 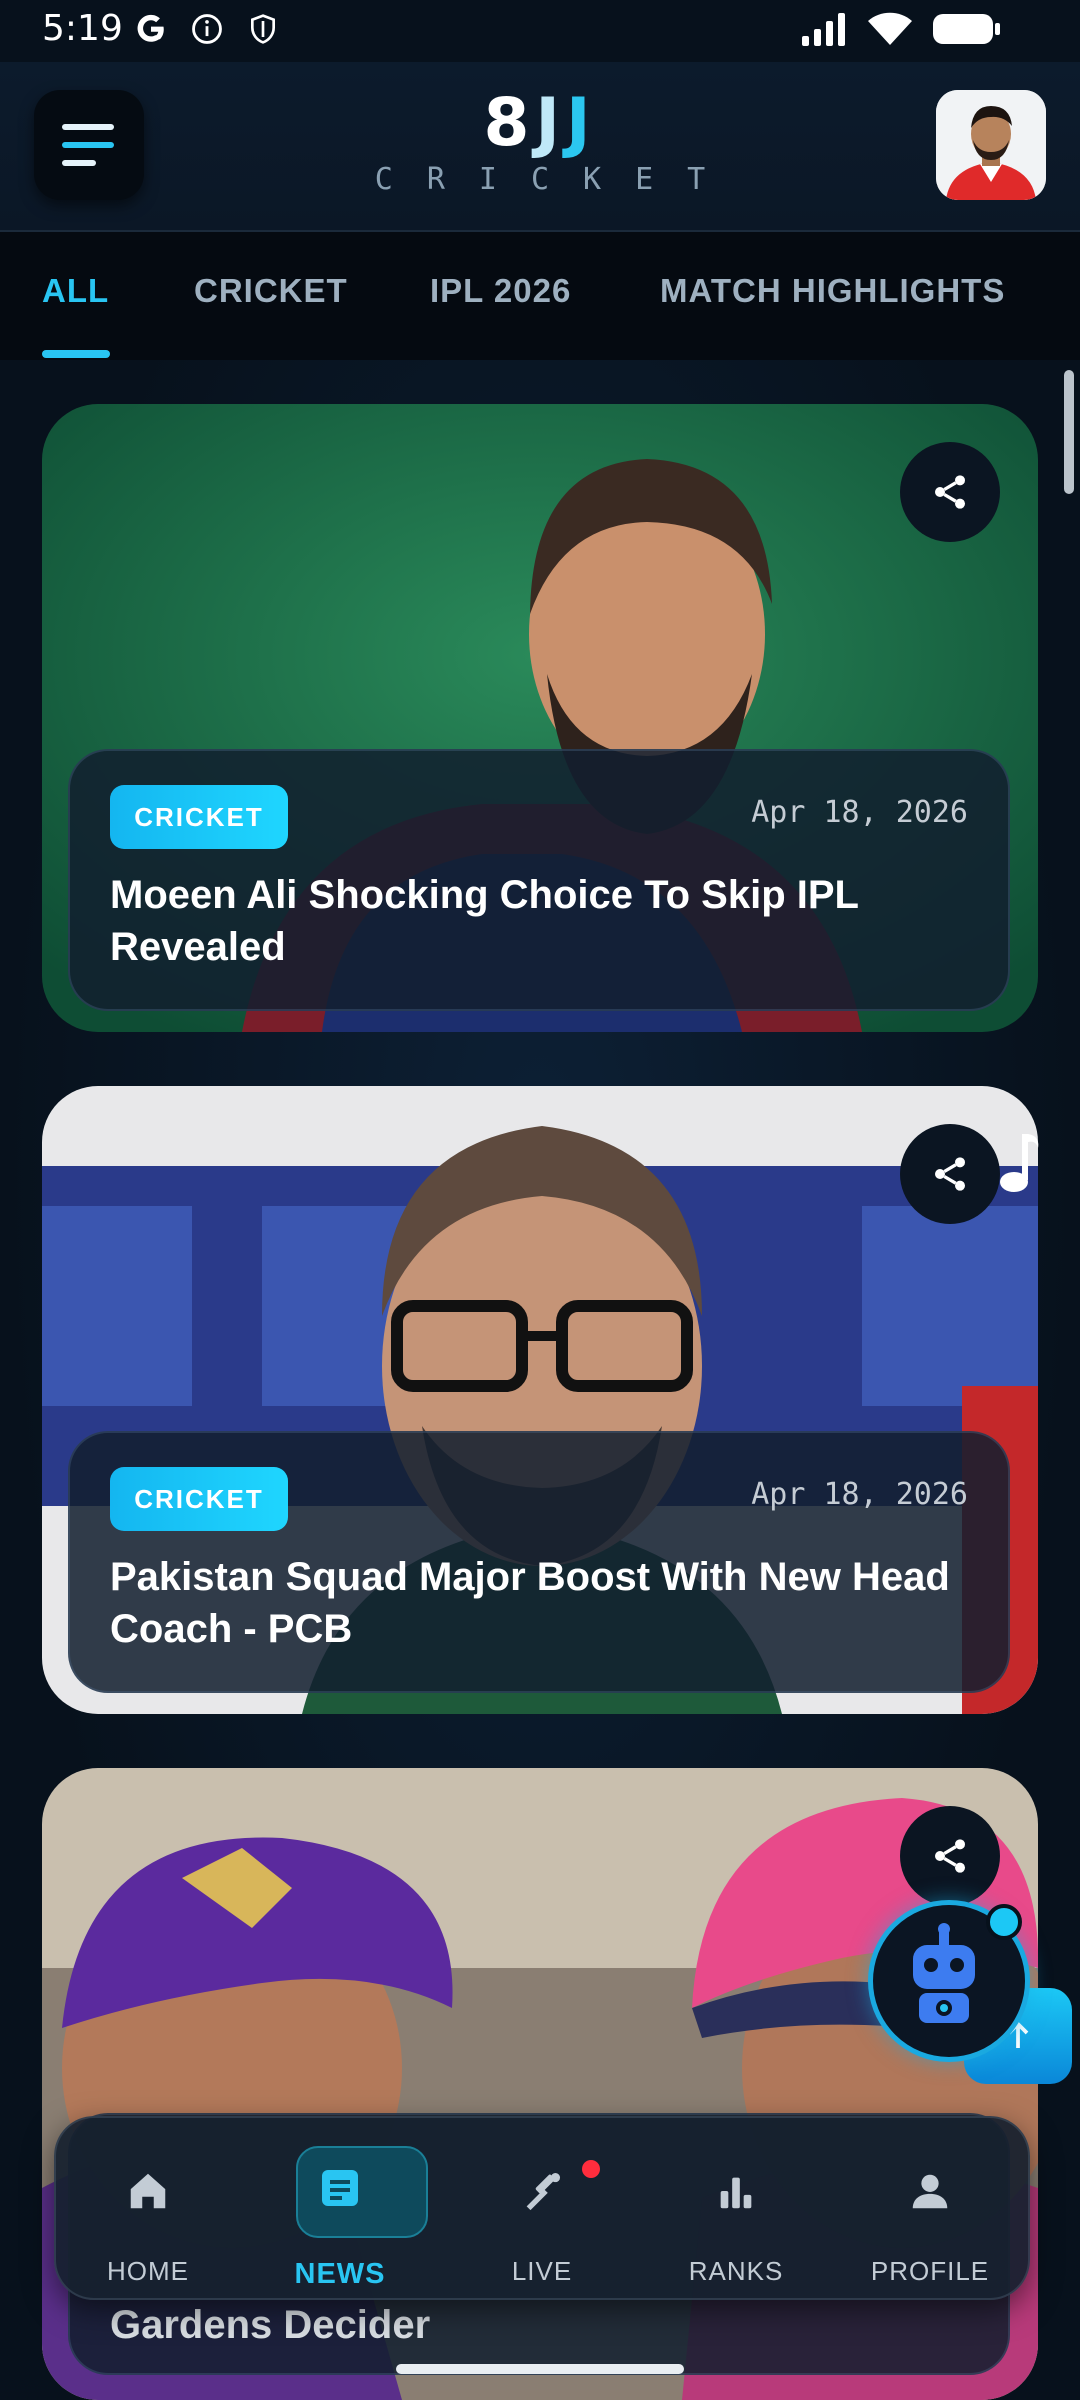 I want to click on person-icon, so click(x=930, y=2191).